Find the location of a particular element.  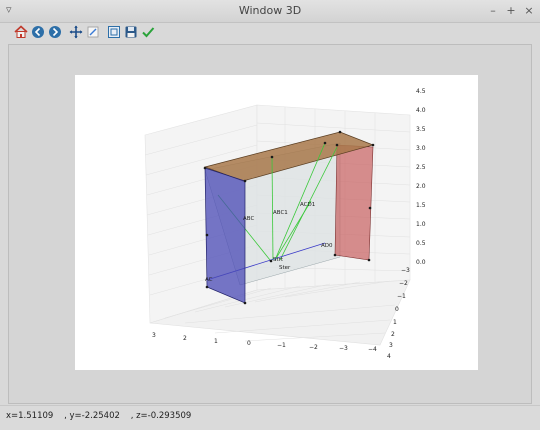

label-ster: Ster is located at coordinates (285, 268).